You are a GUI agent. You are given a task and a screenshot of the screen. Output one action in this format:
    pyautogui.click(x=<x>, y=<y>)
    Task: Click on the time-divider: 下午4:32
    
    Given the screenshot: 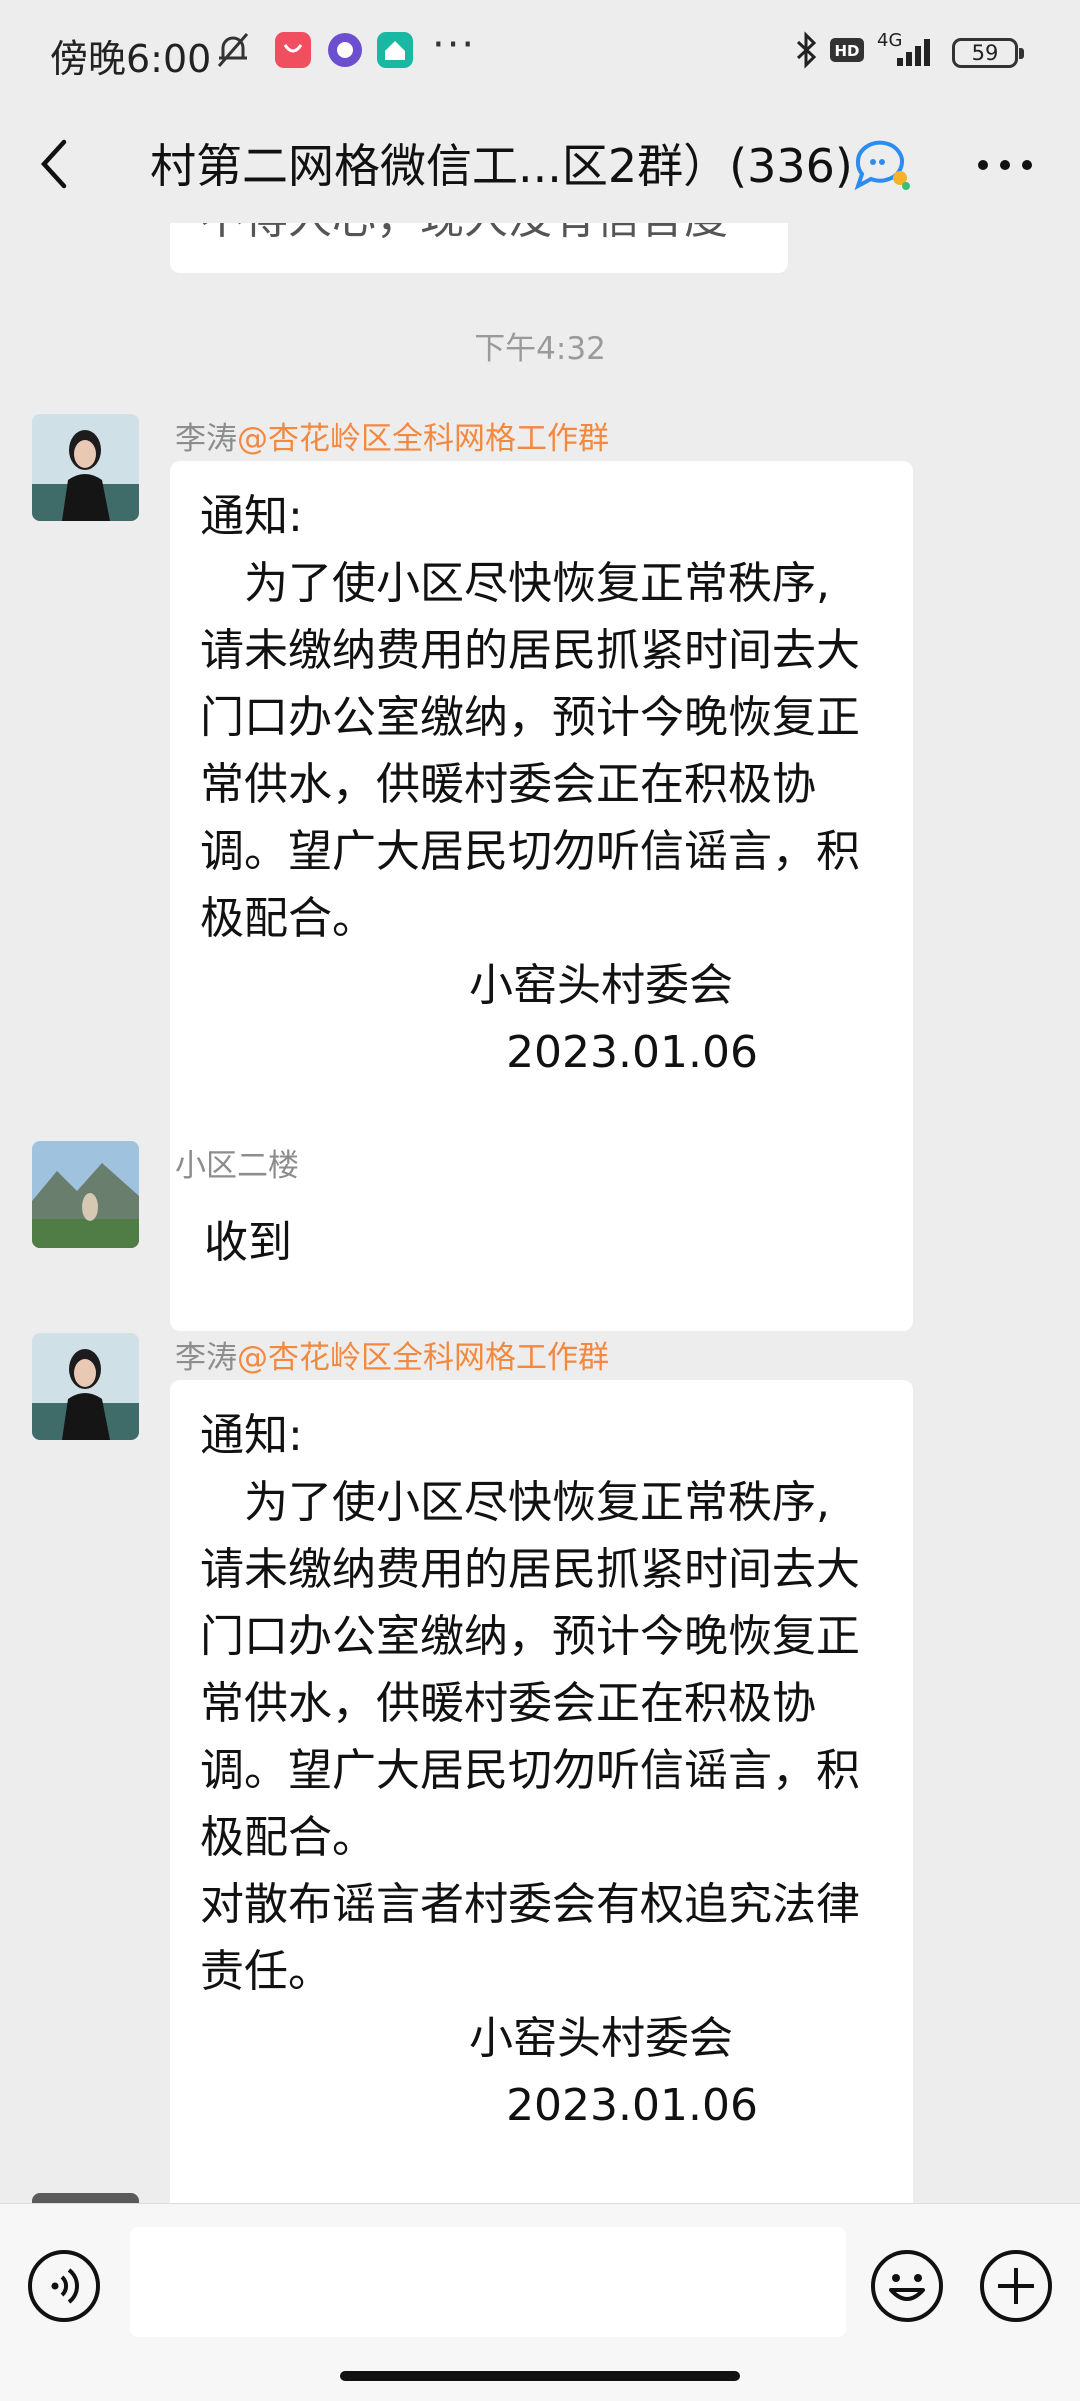 What is the action you would take?
    pyautogui.click(x=540, y=349)
    